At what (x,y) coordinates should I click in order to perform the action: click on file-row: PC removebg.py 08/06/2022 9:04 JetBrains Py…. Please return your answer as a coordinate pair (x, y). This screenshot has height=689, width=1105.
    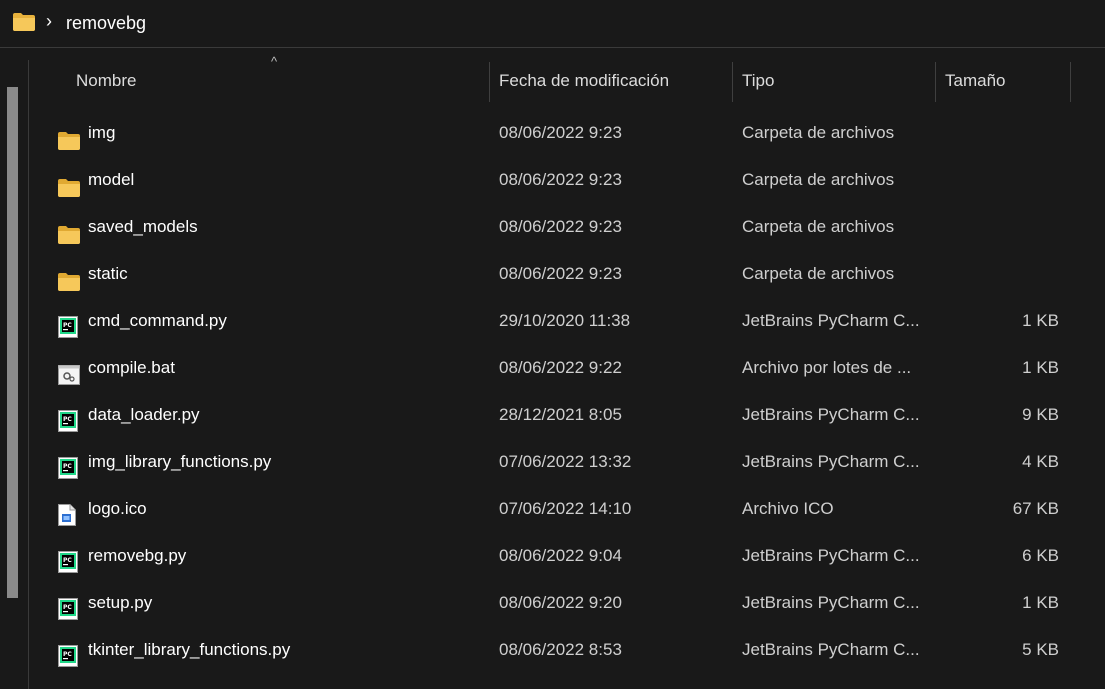
    Looking at the image, I should click on (567, 555).